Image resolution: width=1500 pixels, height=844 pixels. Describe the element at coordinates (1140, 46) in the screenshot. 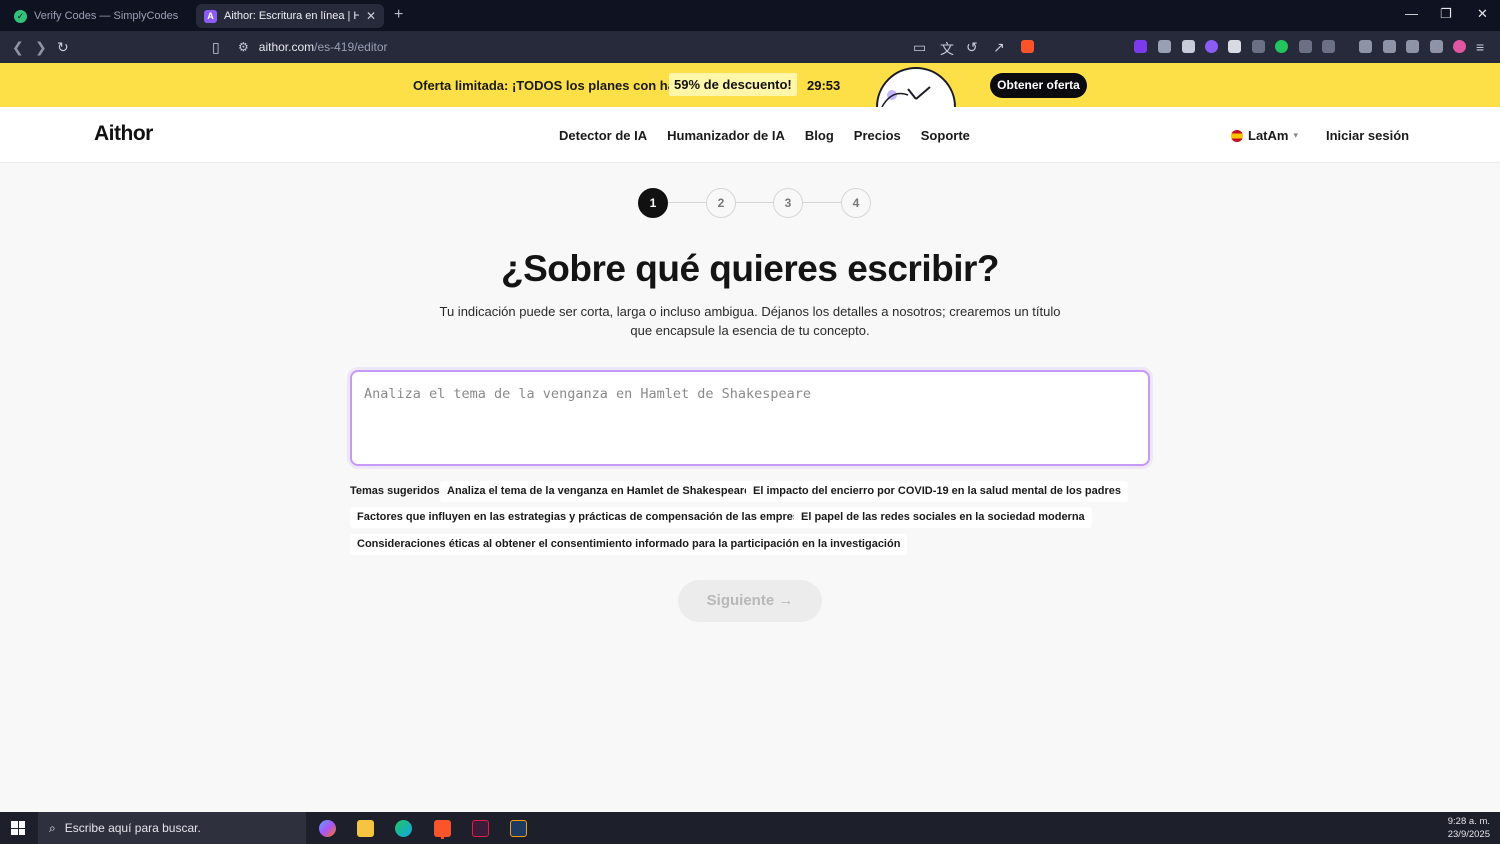

I see `aithor-extension-icon` at that location.